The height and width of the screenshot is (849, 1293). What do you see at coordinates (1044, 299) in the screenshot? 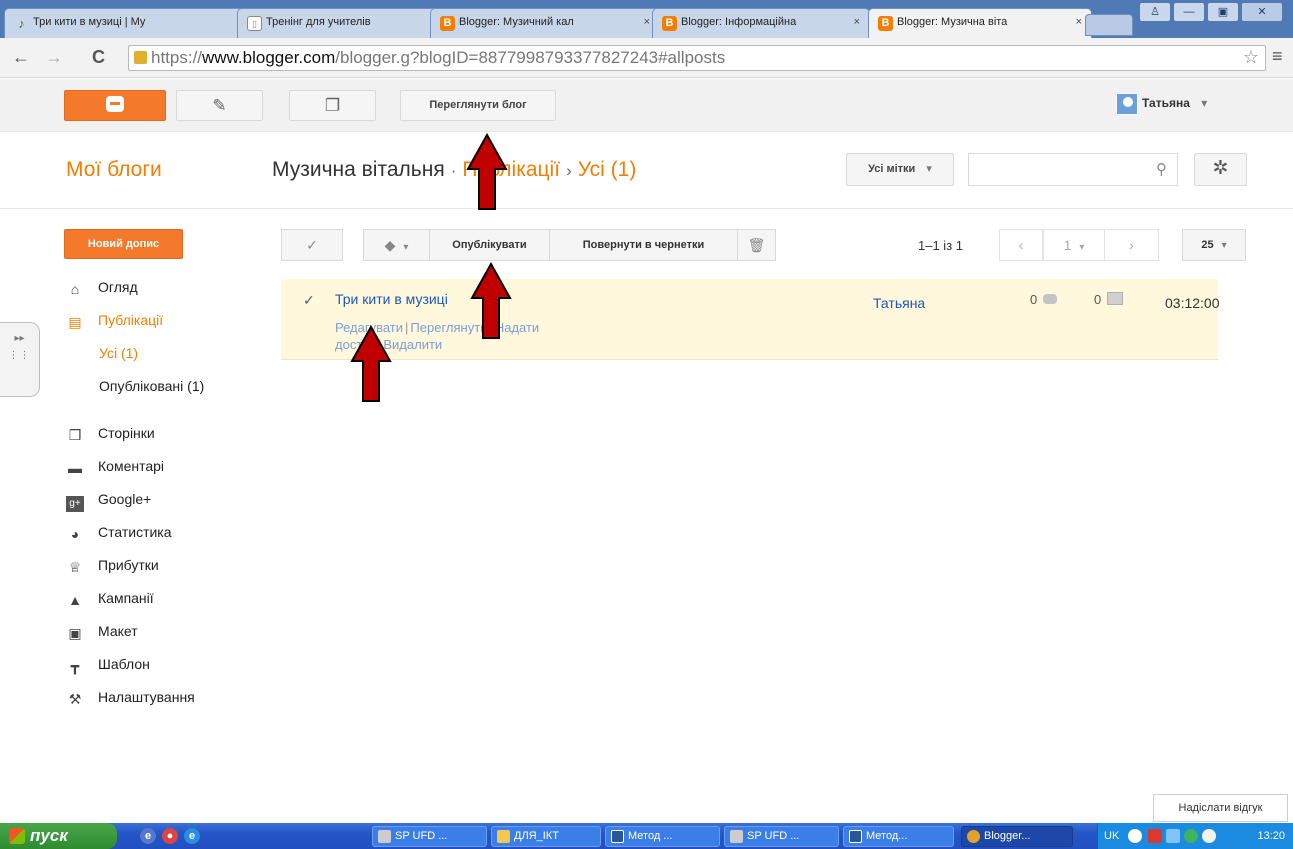
I see `comment-count: 0` at bounding box center [1044, 299].